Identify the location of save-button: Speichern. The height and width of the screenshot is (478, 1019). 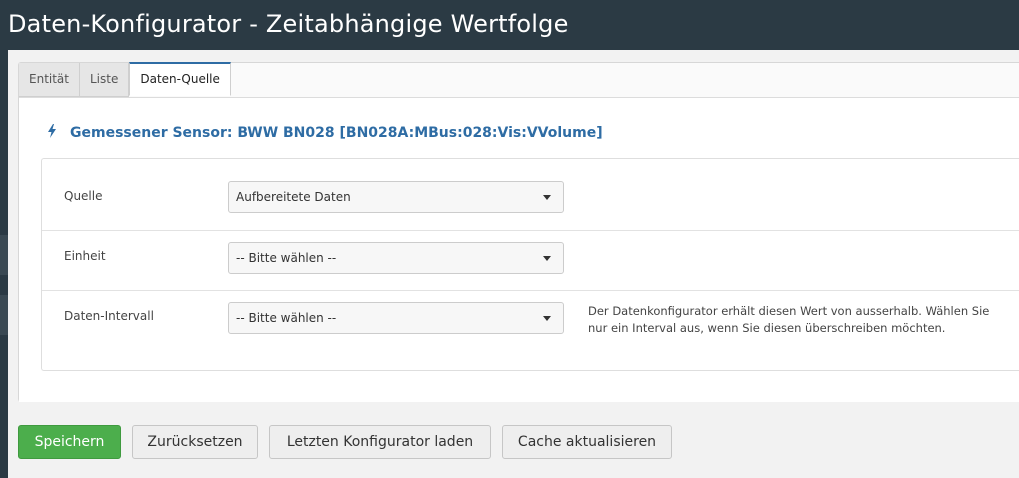
(69, 442).